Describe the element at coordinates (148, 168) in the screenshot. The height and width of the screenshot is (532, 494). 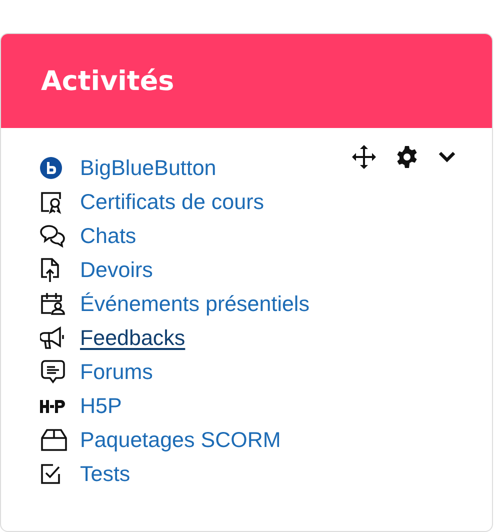
I see `activity-link: BigBlueButton` at that location.